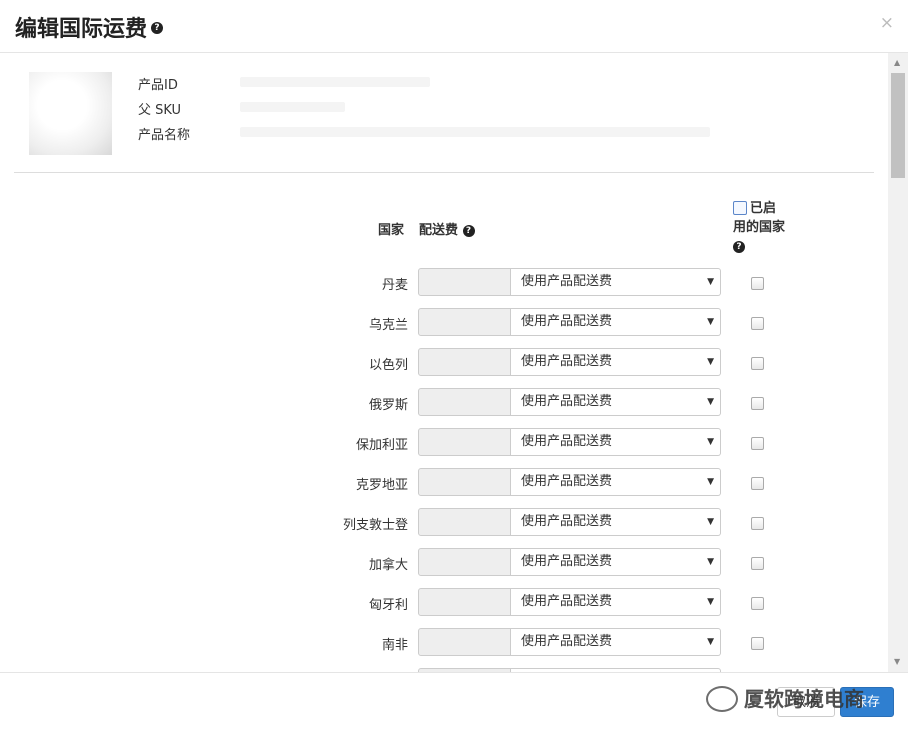 The image size is (908, 733). I want to click on product-name-value-redacted, so click(475, 132).